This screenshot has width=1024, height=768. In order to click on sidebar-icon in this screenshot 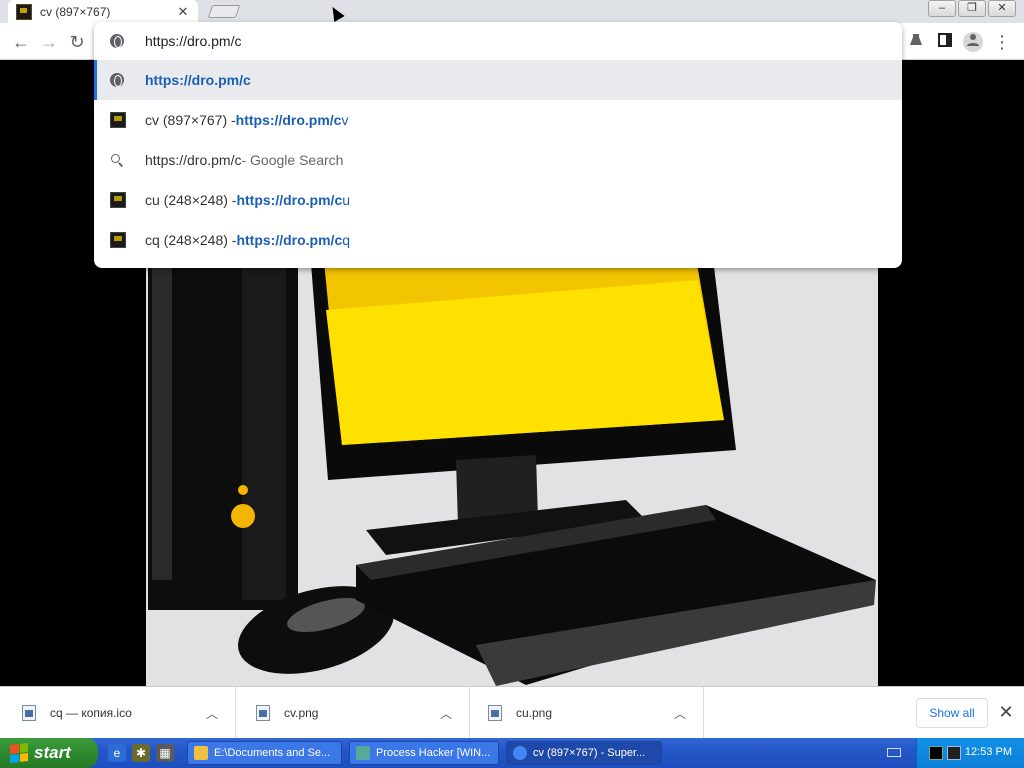, I will do `click(945, 42)`.